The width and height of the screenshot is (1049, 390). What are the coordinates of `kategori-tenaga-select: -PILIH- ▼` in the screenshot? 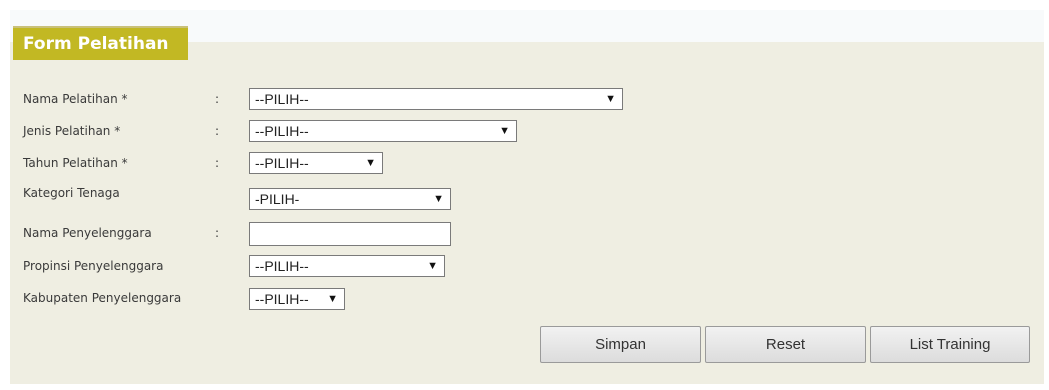 It's located at (350, 199).